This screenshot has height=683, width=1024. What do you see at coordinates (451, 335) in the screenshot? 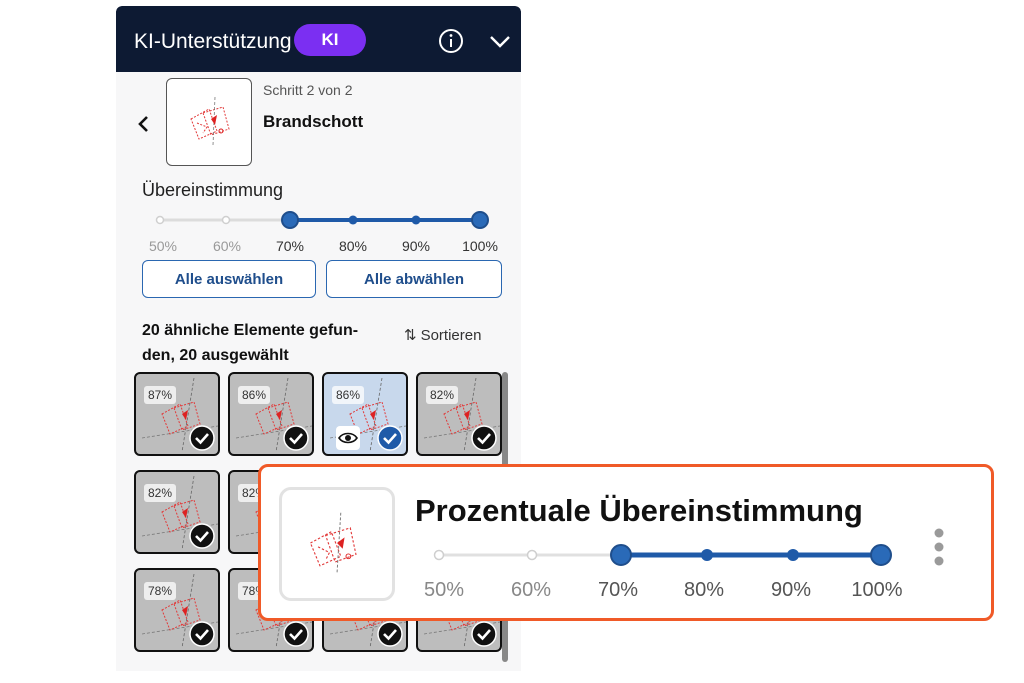
I see `sort-label: Sortieren` at bounding box center [451, 335].